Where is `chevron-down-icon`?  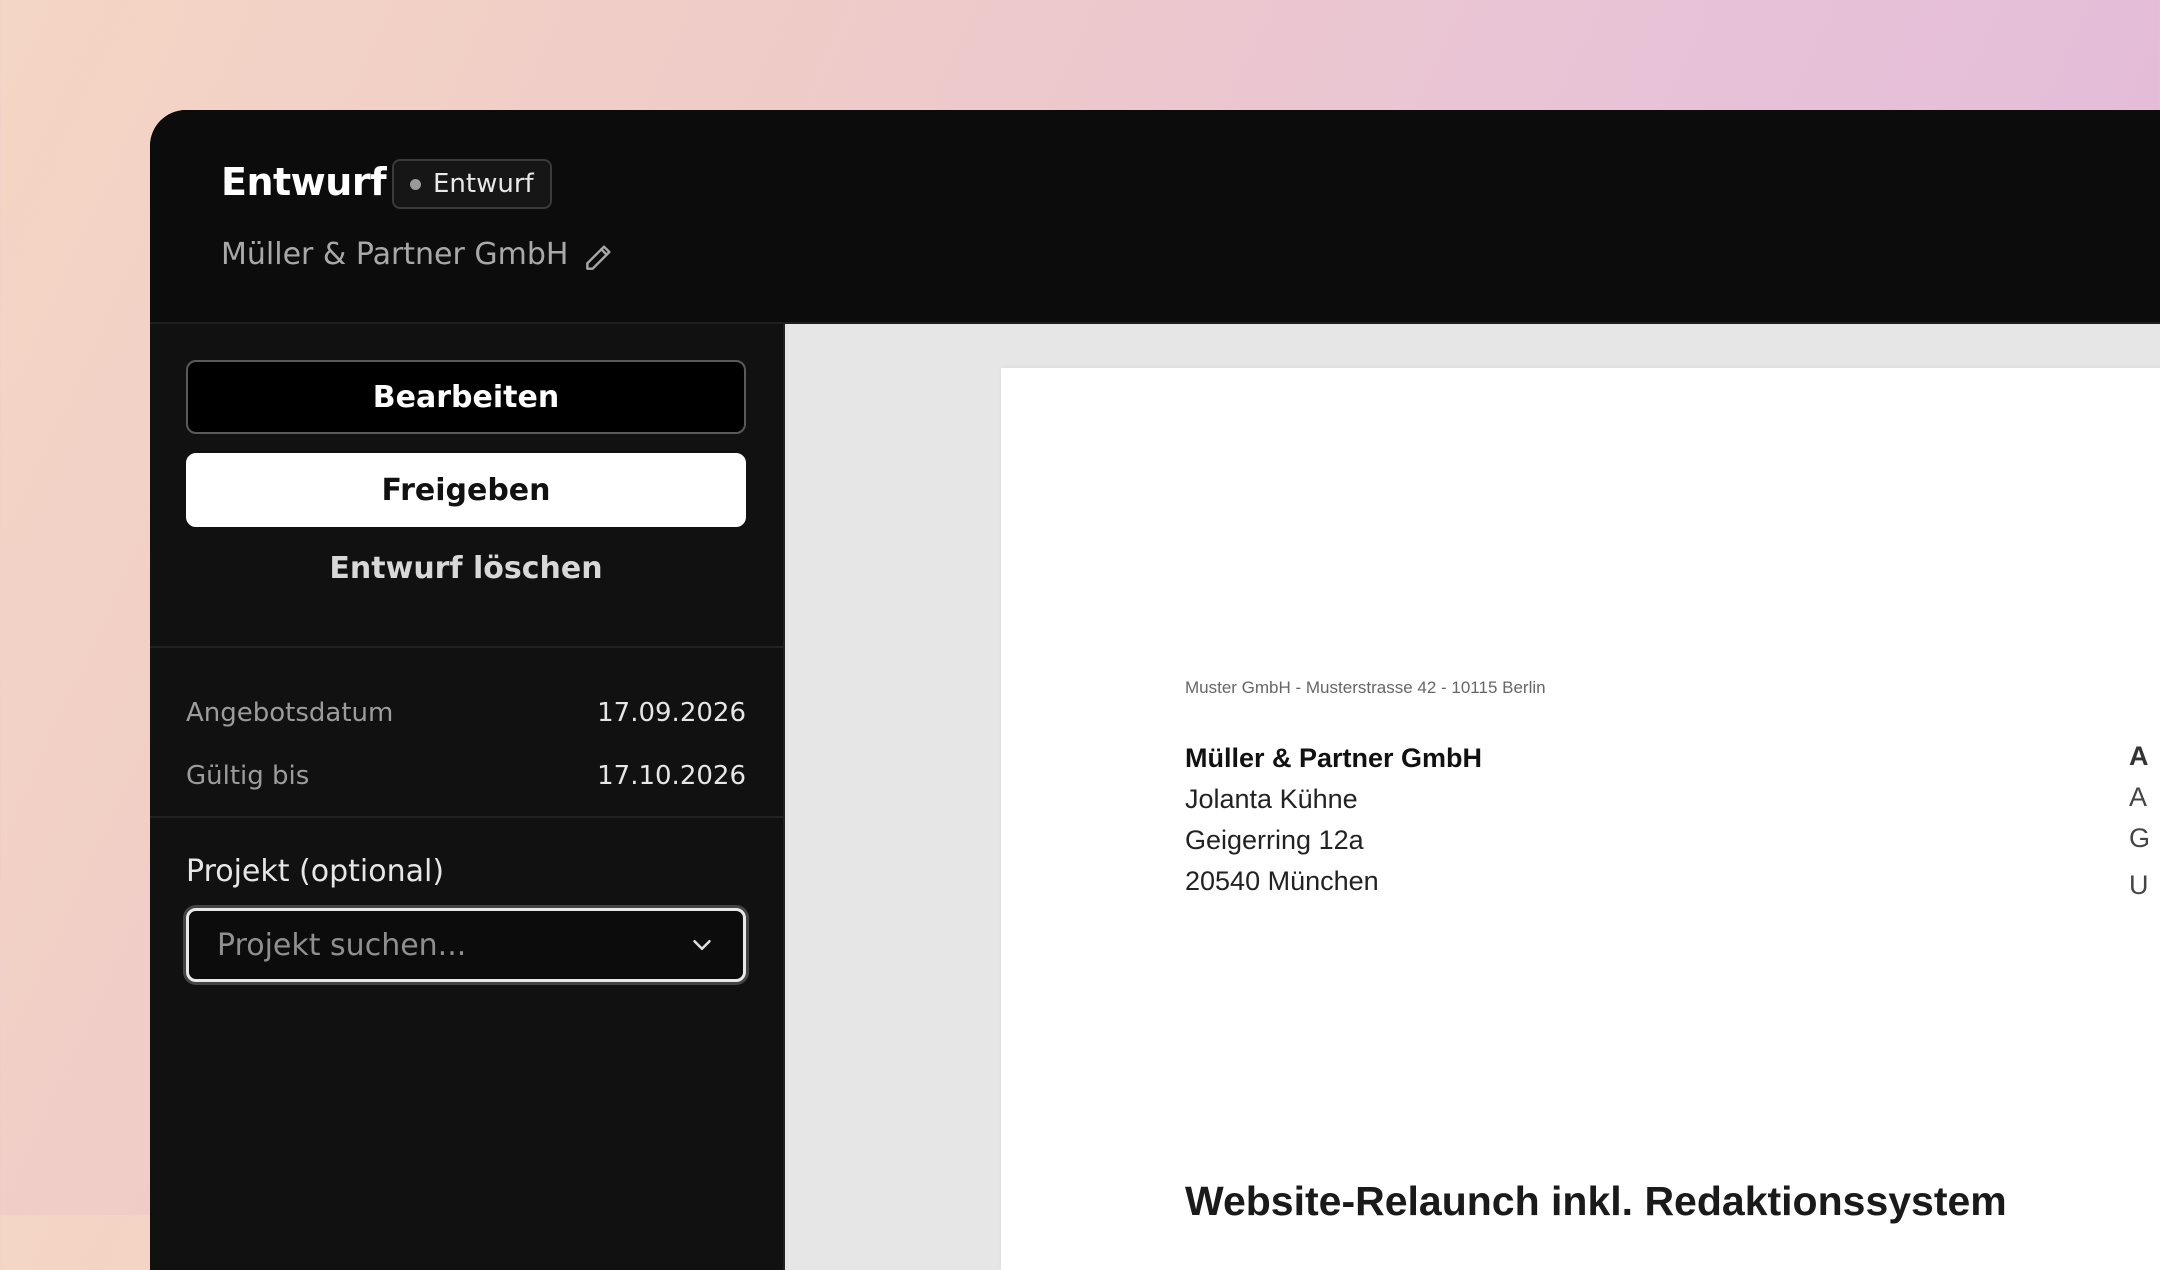 chevron-down-icon is located at coordinates (702, 945).